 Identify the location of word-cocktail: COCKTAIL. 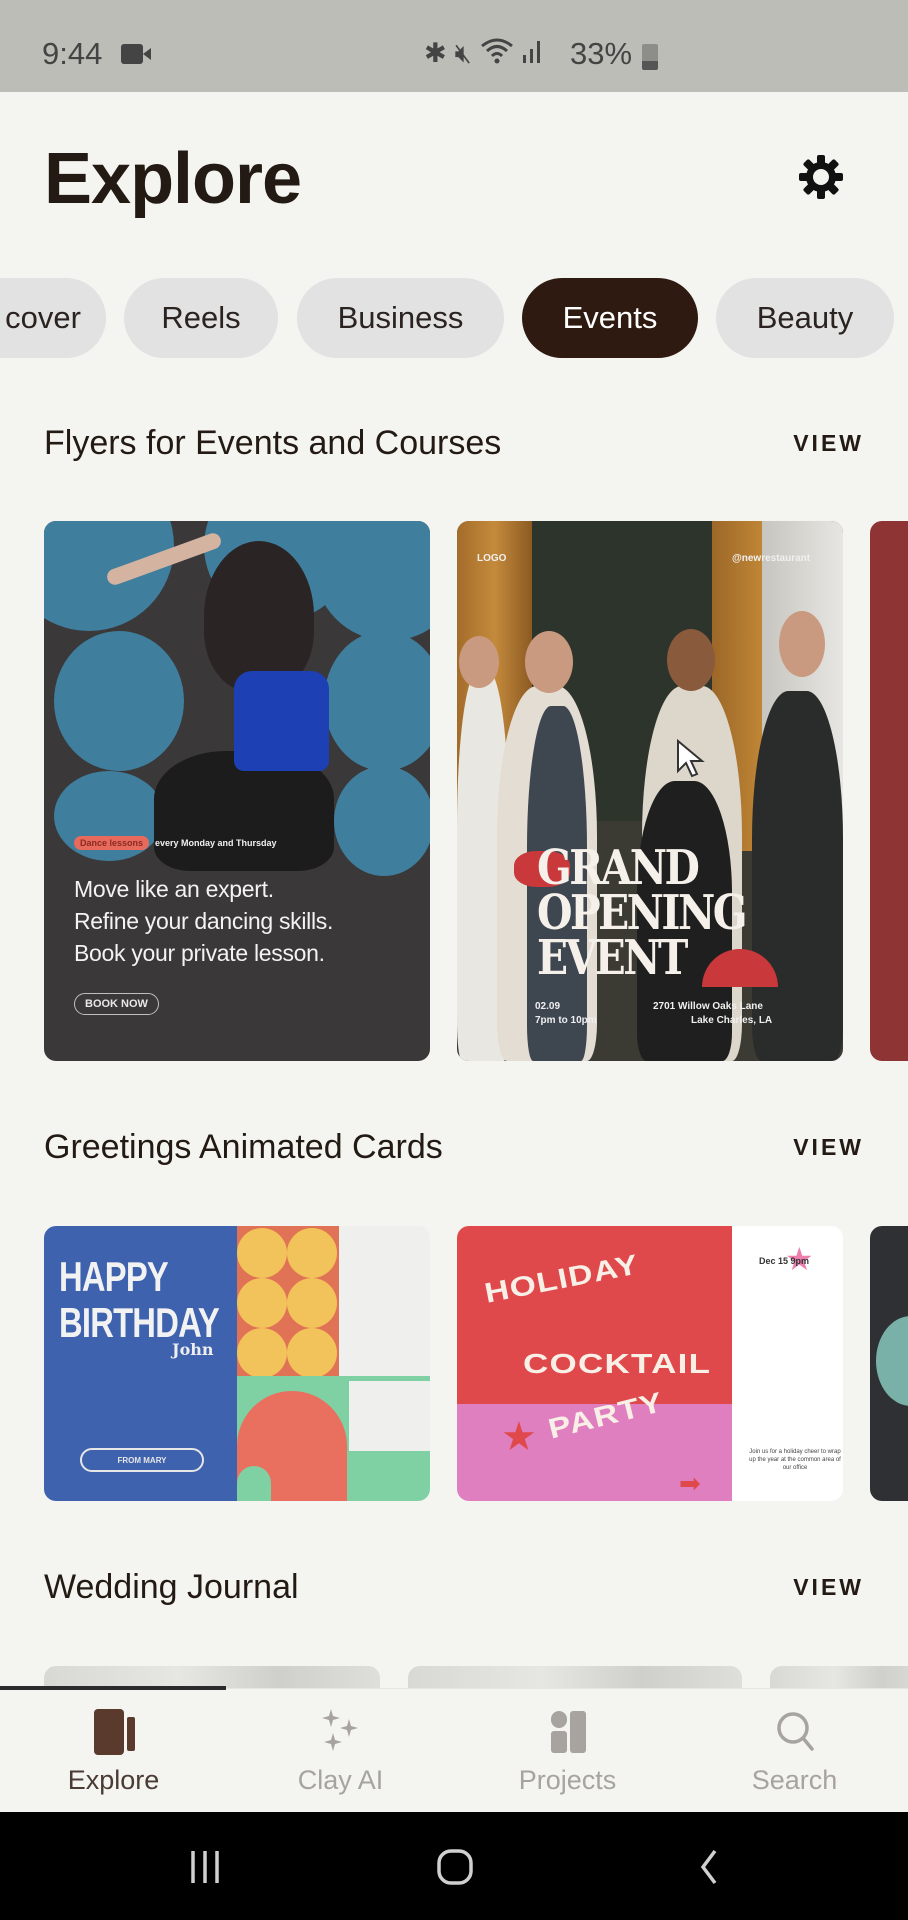
(617, 1363).